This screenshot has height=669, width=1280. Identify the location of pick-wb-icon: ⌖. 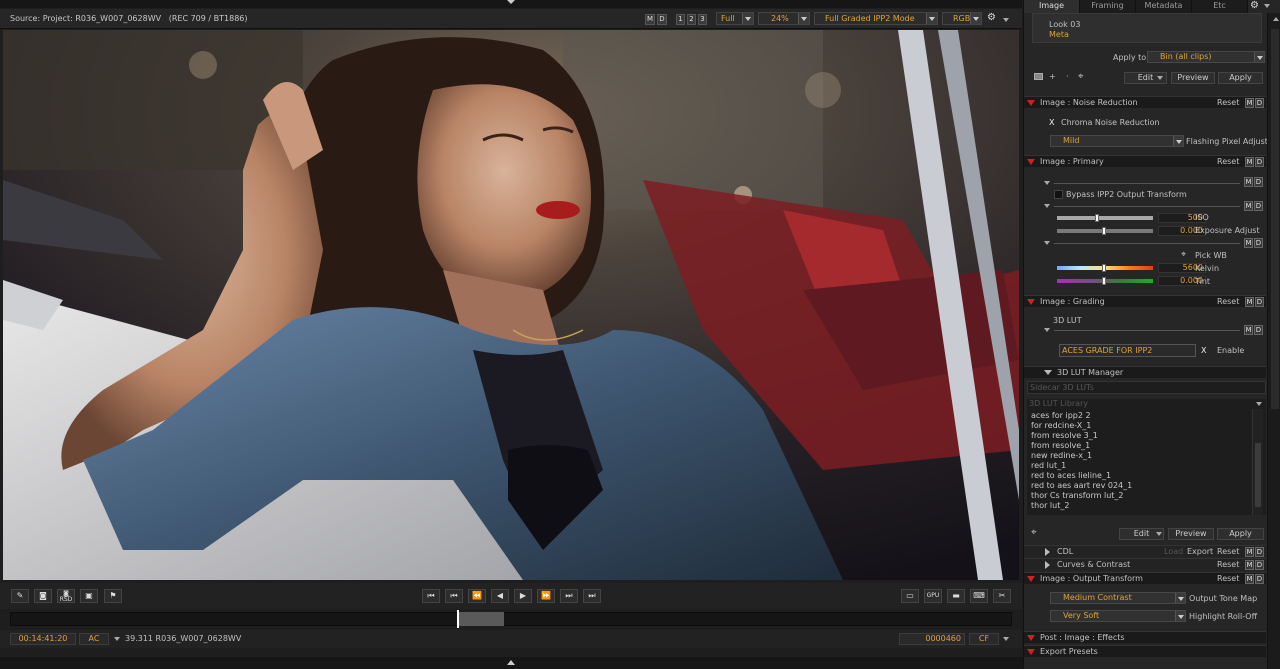
(1183, 255).